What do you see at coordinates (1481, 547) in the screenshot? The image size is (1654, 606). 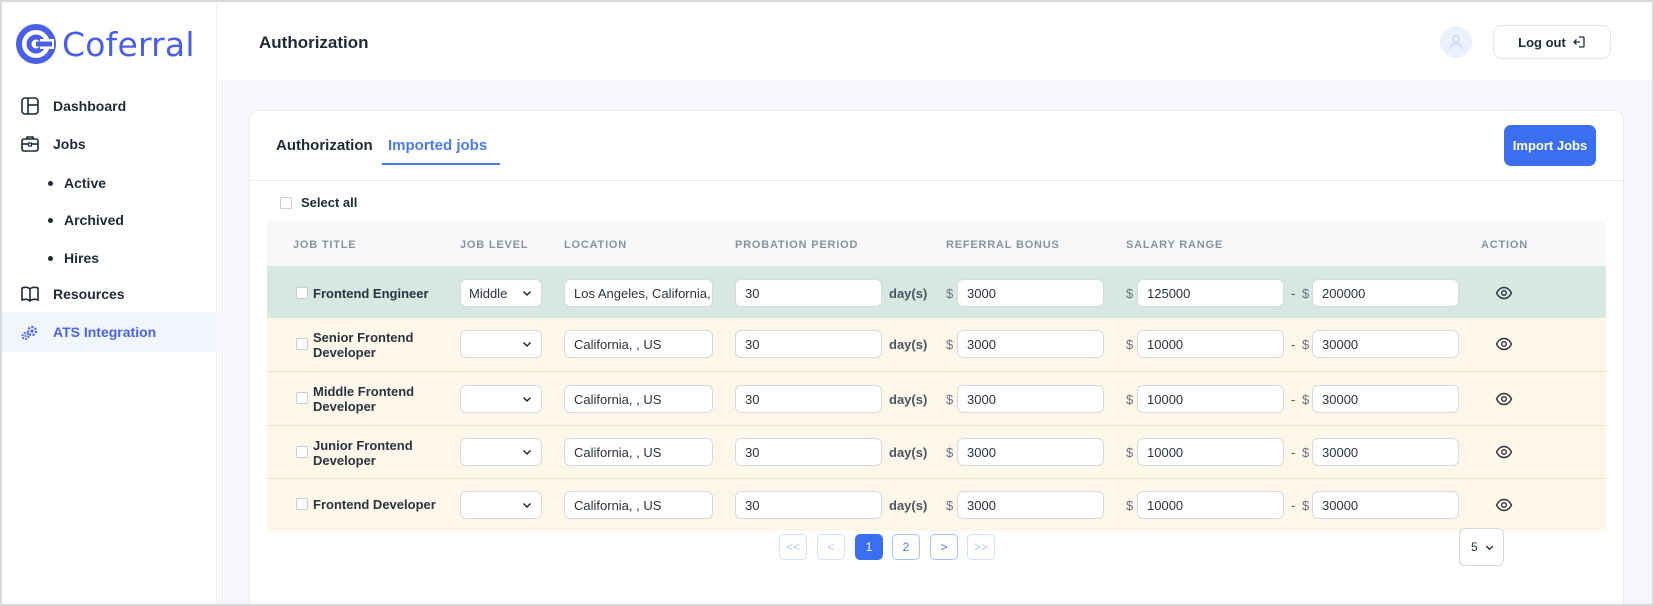 I see `page-size-select: 5` at bounding box center [1481, 547].